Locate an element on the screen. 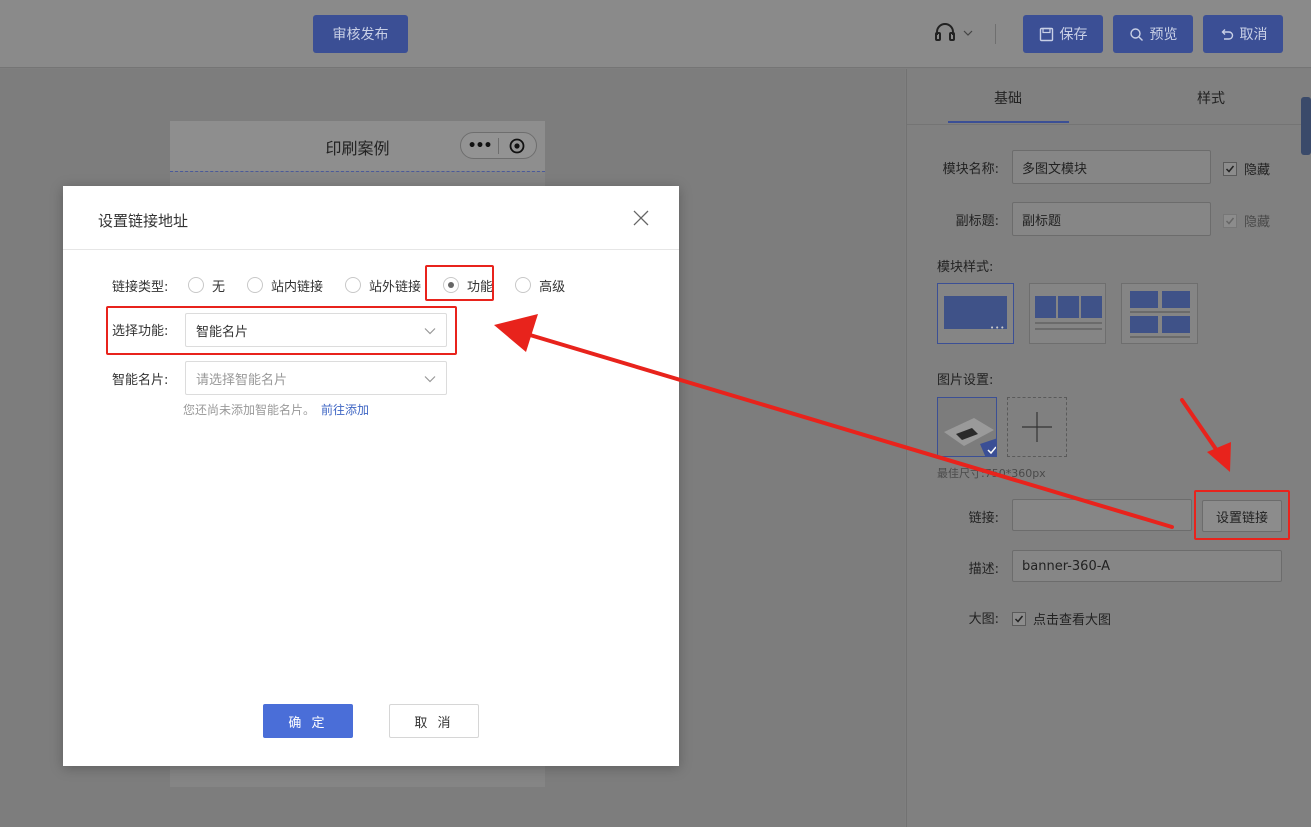  radio-advanced: 高级 is located at coordinates (540, 285).